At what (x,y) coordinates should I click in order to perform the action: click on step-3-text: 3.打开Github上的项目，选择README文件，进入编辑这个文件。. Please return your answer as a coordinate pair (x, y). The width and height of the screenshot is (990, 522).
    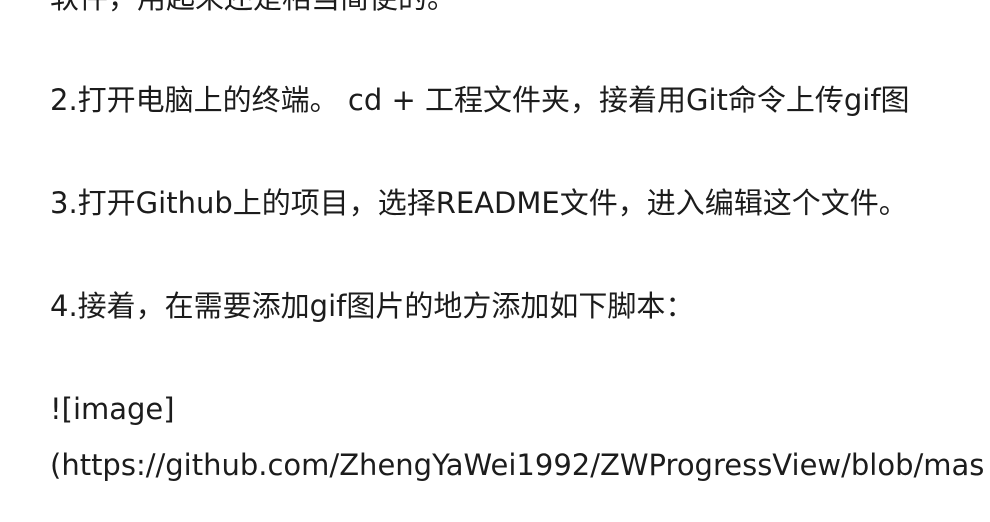
    Looking at the image, I should click on (479, 203).